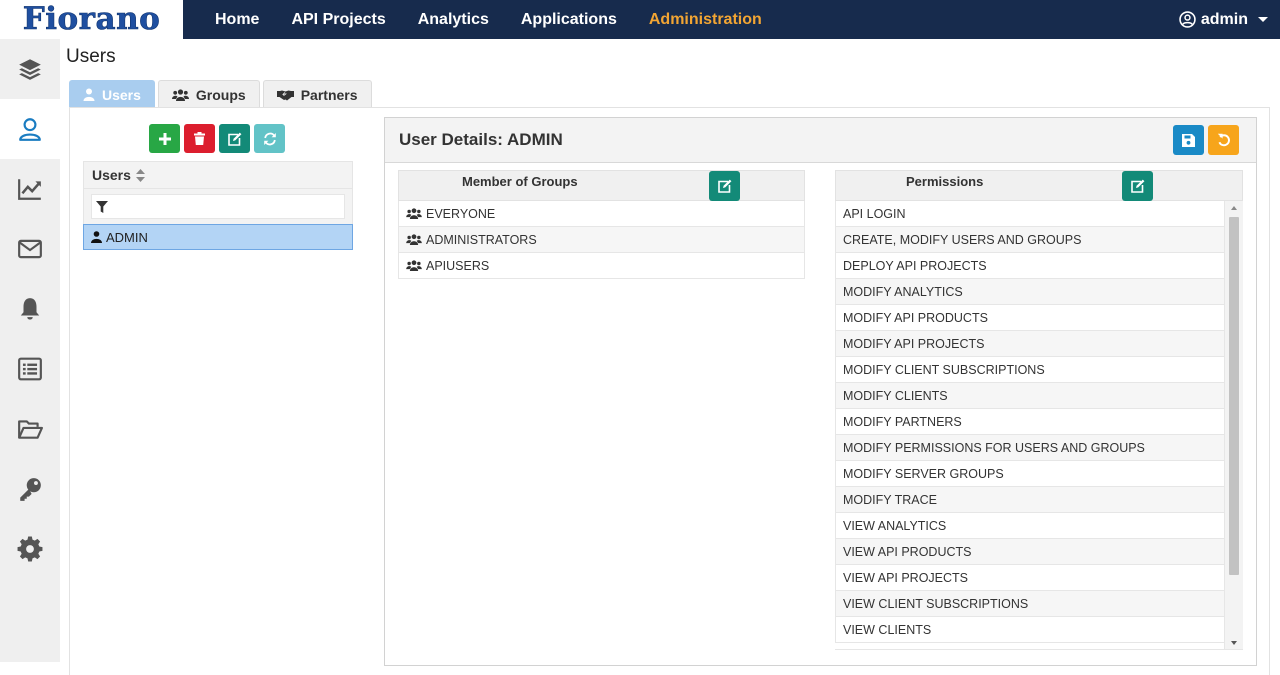  I want to click on user-details-header: User Details: ADMIN, so click(820, 140).